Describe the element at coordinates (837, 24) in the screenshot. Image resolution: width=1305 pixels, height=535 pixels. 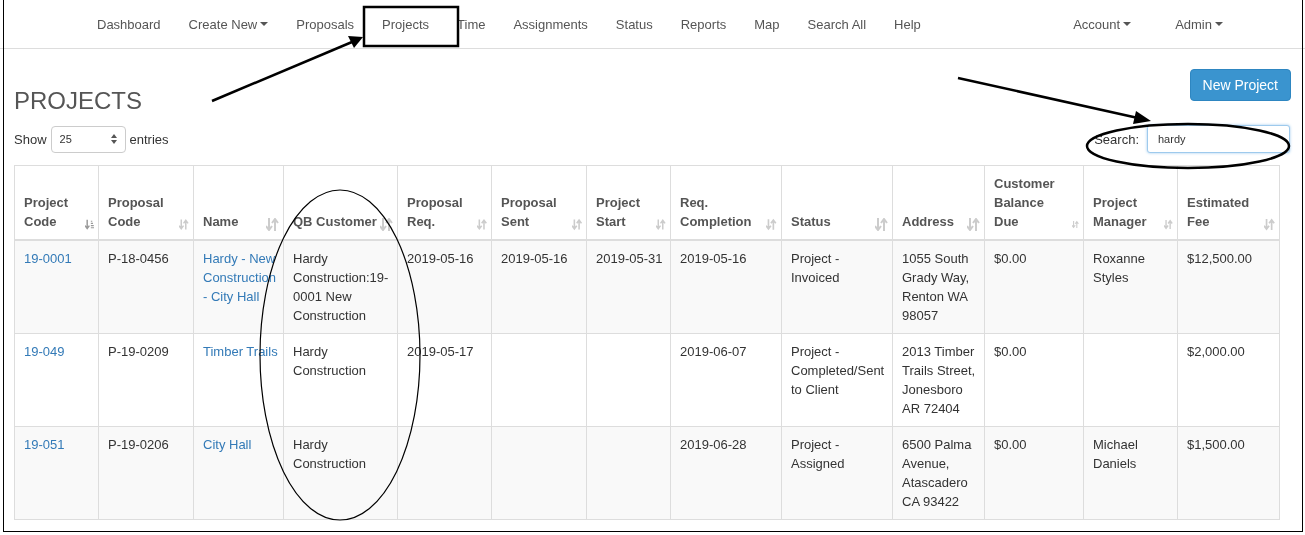
I see `nav-link: Search All` at that location.